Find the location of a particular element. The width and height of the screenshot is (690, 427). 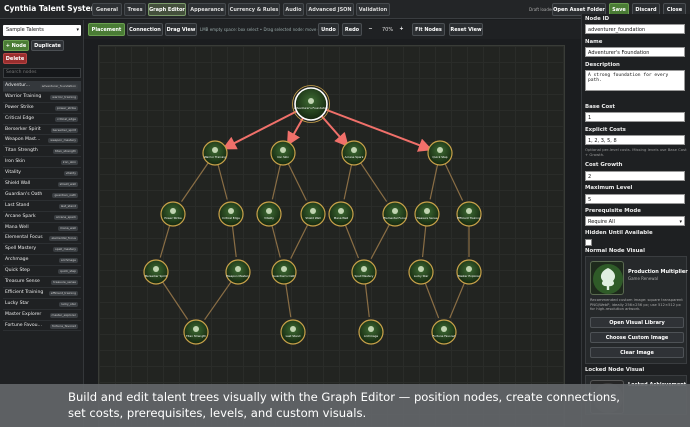

node-list-item: Berserker Spirit berserker_spirit is located at coordinates (42, 130).